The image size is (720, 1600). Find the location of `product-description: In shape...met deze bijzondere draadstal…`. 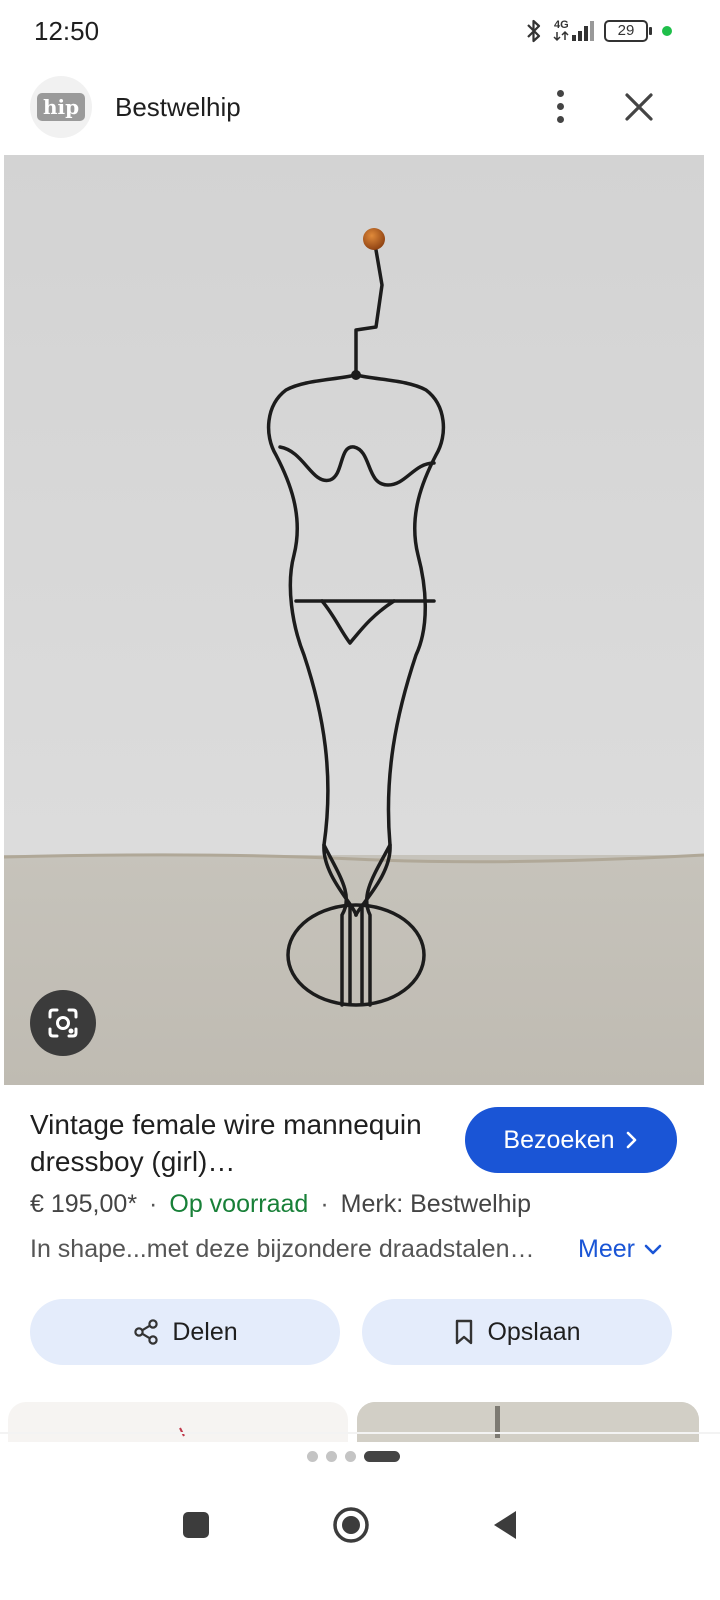

product-description: In shape...met deze bijzondere draadstal… is located at coordinates (282, 1249).